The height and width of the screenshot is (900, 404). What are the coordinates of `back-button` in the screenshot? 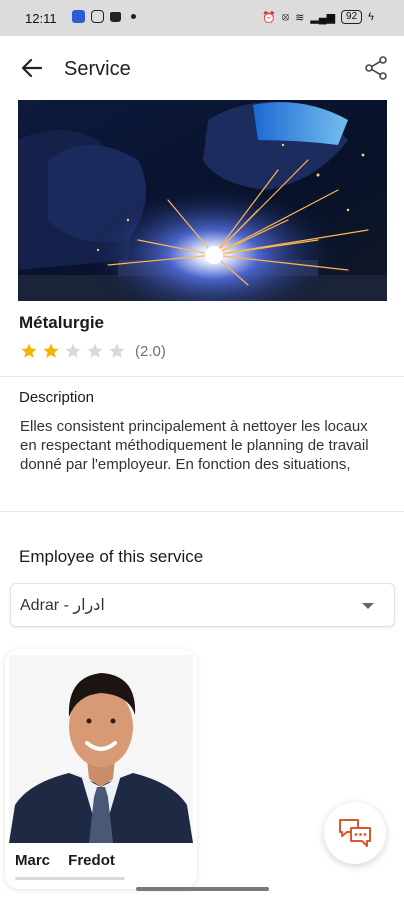 It's located at (32, 68).